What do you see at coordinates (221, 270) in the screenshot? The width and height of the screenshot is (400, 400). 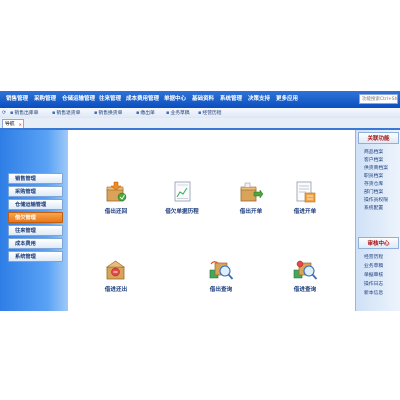 I see `lend-query-icon` at bounding box center [221, 270].